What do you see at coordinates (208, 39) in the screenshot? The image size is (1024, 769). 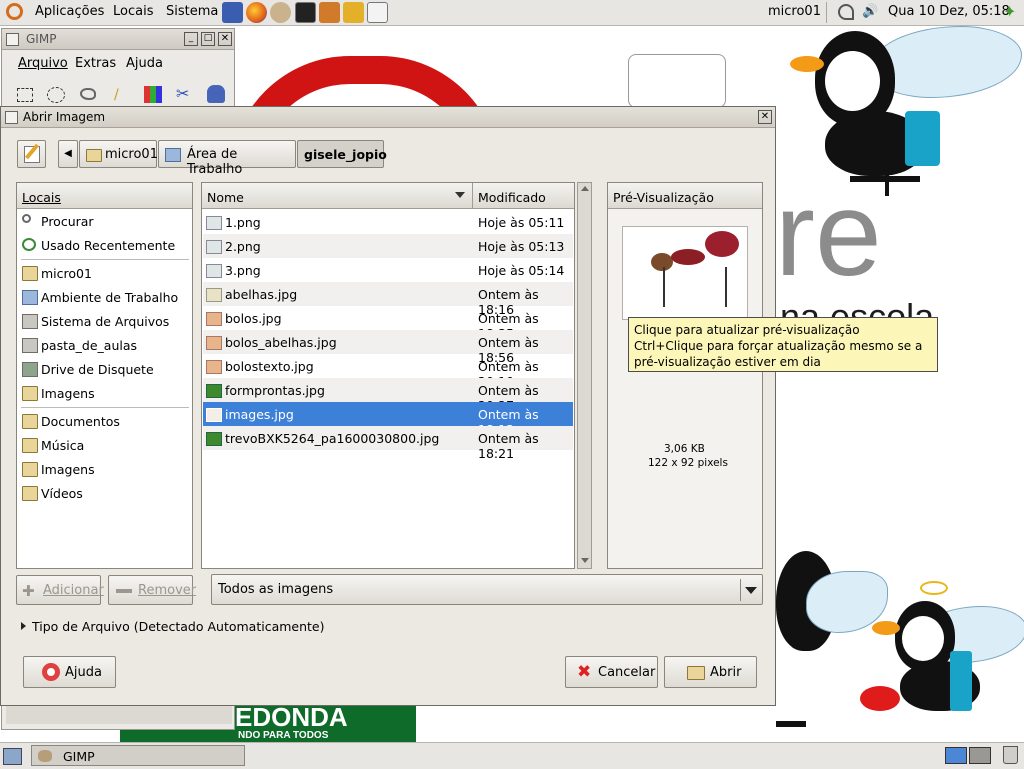 I see `maximize-icon: □` at bounding box center [208, 39].